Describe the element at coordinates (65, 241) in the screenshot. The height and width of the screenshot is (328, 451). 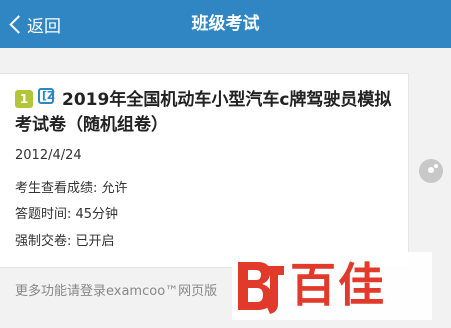
I see `exam-force-submit: 强制交卷: 已开启` at that location.